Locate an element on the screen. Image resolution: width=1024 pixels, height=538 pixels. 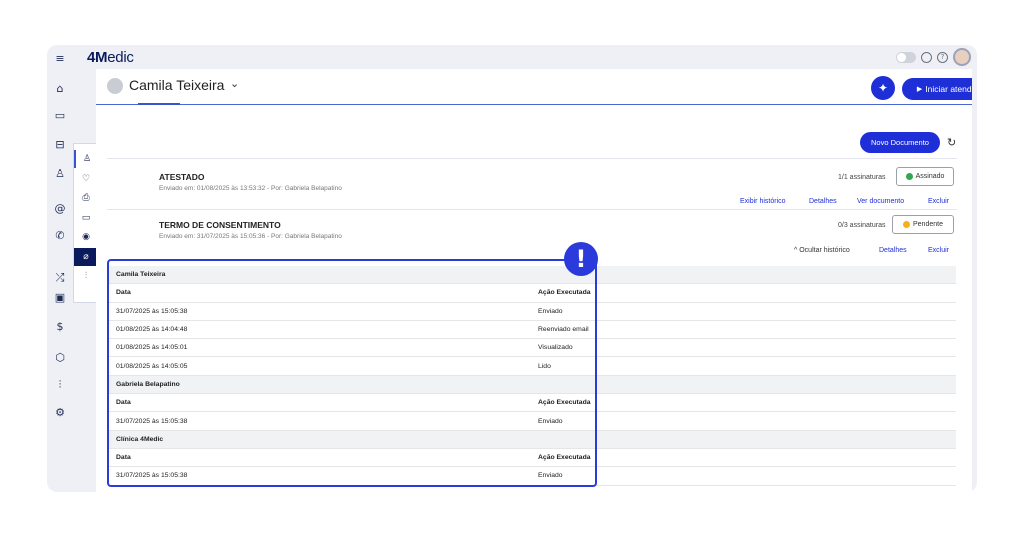
ai-assistant-button: ✦ is located at coordinates (883, 88).